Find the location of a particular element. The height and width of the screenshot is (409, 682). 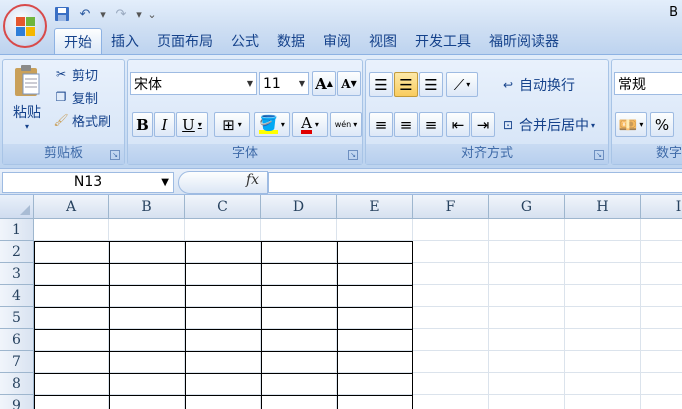

cell-a2 is located at coordinates (71, 252).